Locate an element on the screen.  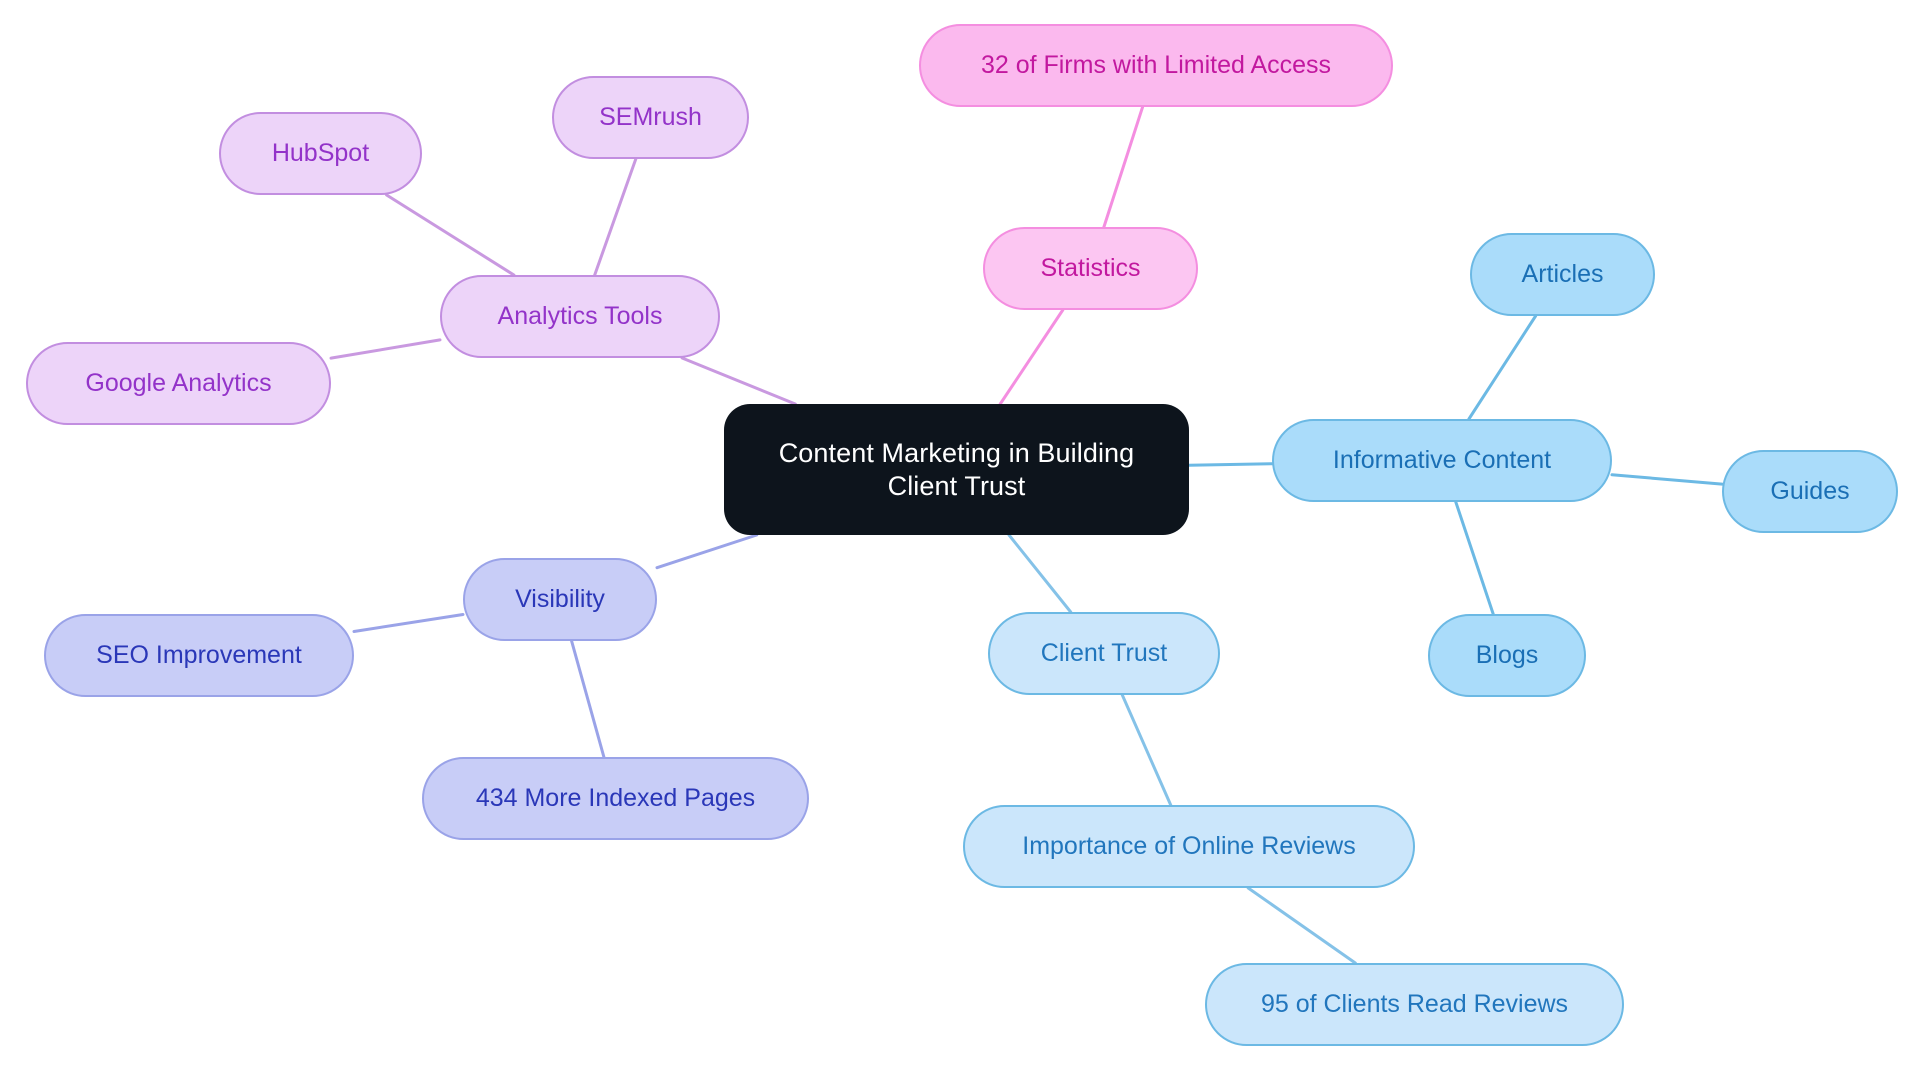
mindmap-node-label: 95 of Clients Read Reviews is located at coordinates (1414, 1004).